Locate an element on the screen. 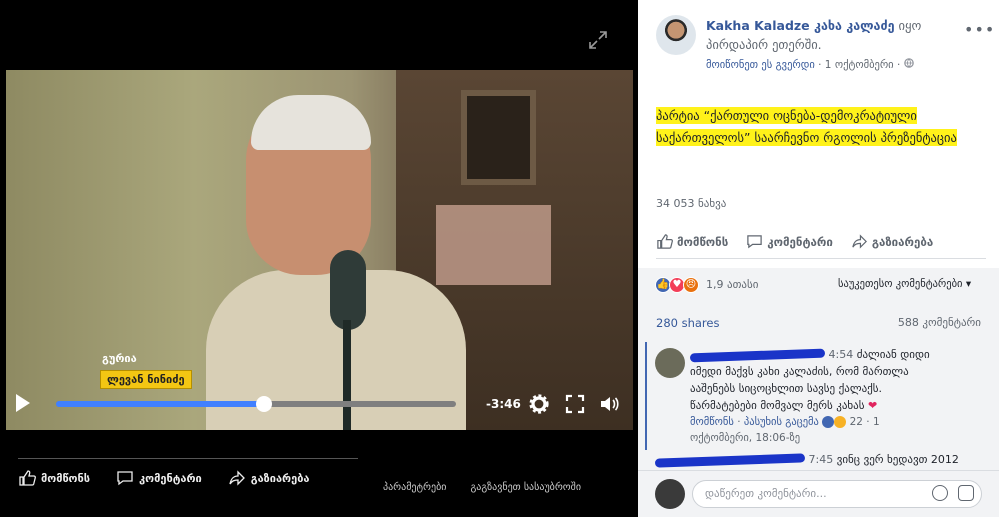 This screenshot has width=999, height=517. video-controls: -3:46 is located at coordinates (319, 404).